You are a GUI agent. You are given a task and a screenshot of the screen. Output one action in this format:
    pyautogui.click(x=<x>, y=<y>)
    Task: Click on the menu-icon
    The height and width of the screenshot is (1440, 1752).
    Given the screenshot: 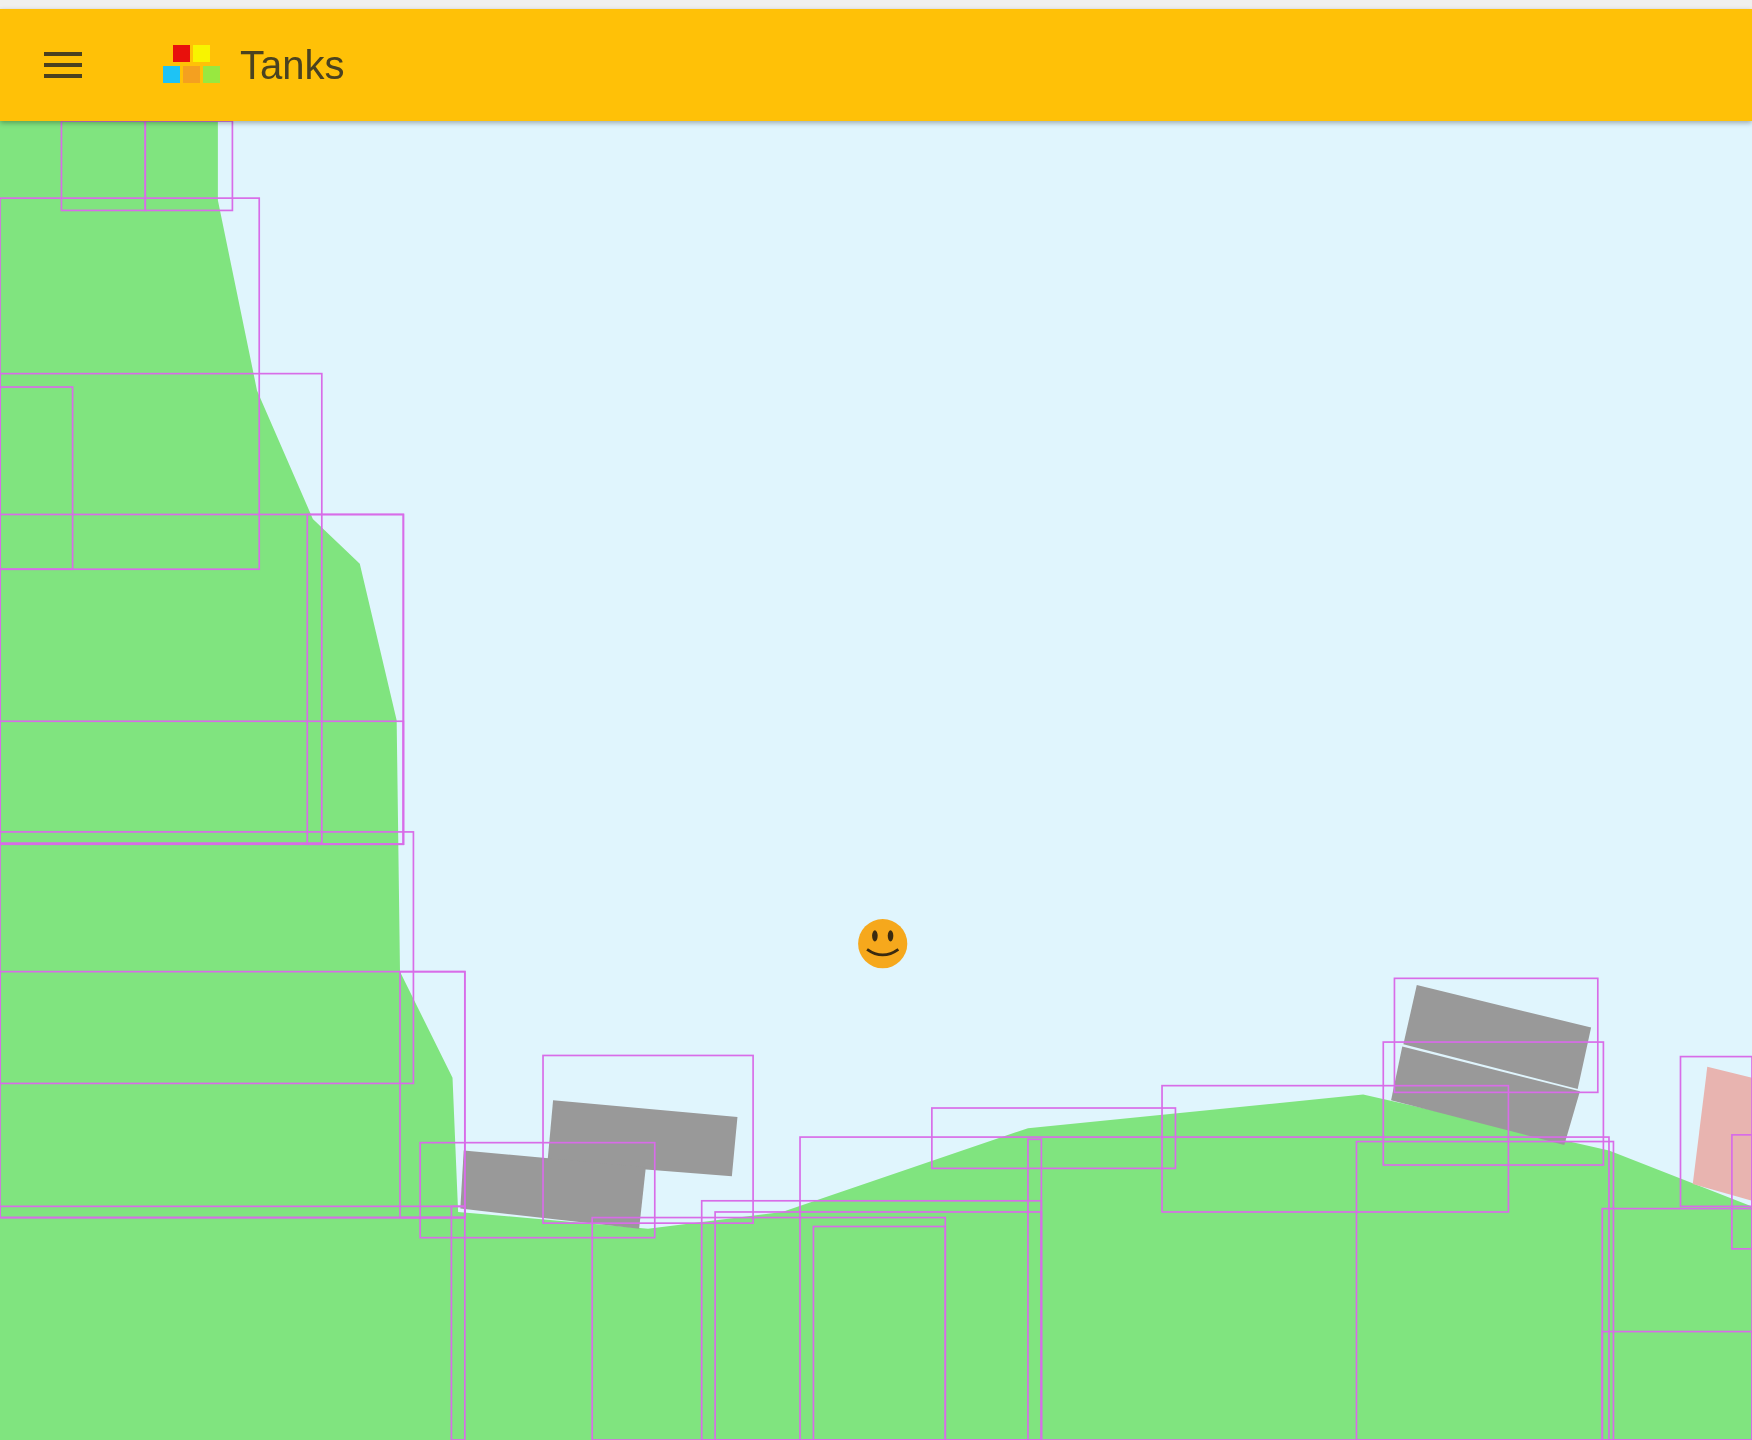 What is the action you would take?
    pyautogui.click(x=63, y=65)
    